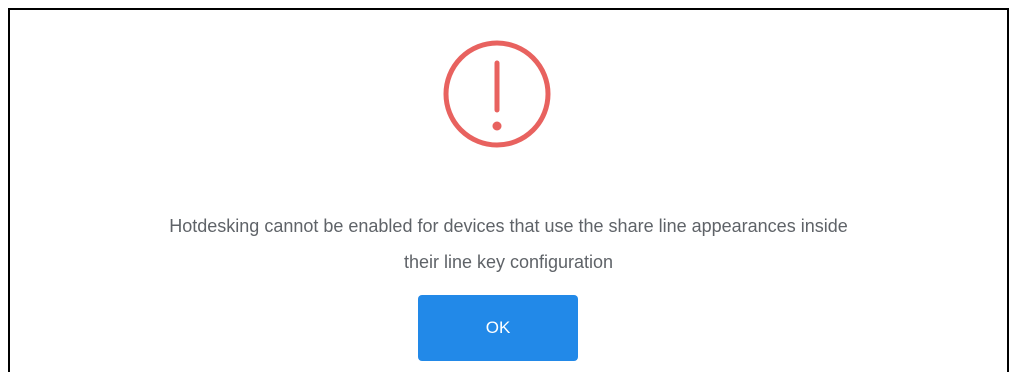 This screenshot has width=1011, height=372. What do you see at coordinates (498, 328) in the screenshot?
I see `ok-button: OK` at bounding box center [498, 328].